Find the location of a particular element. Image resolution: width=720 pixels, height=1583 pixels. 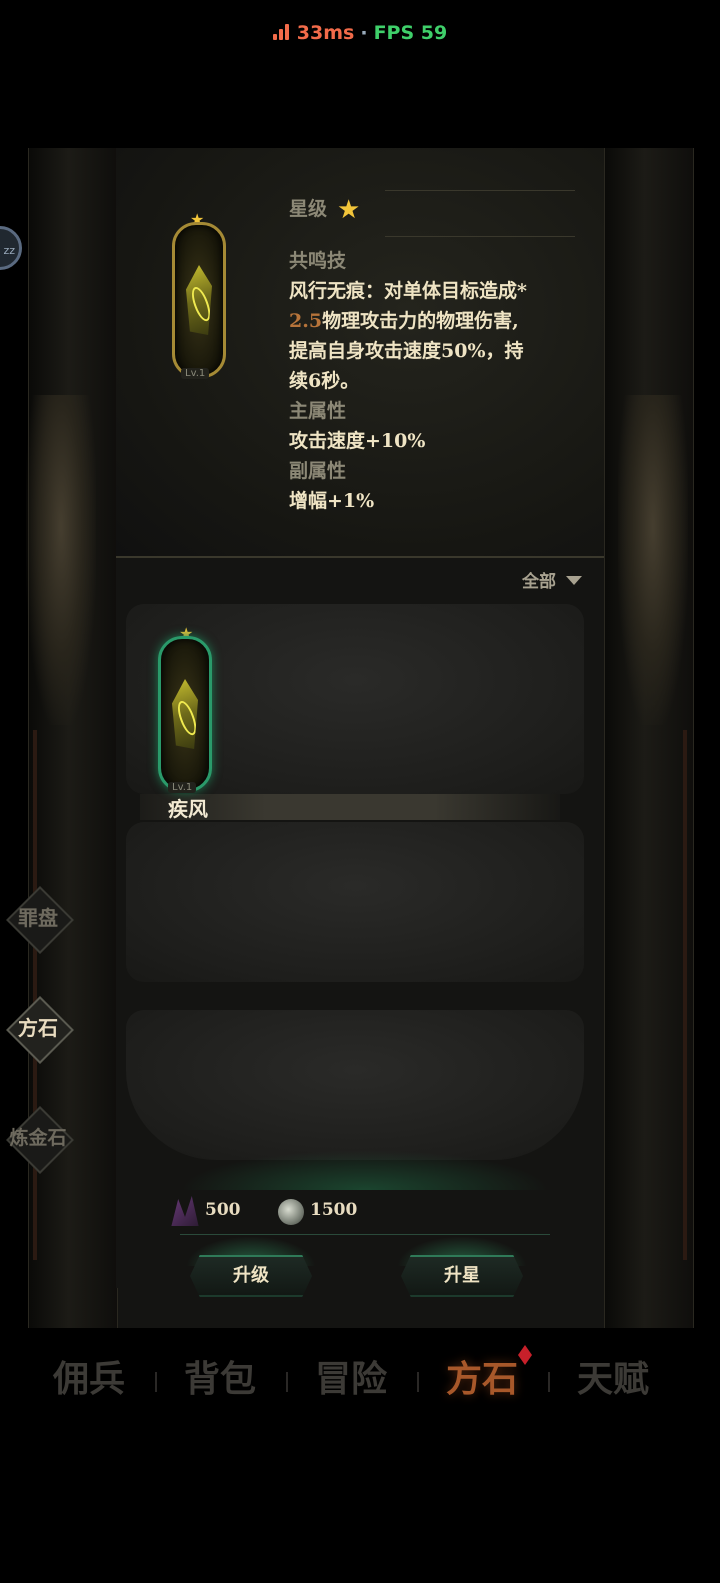

skill-desc-line1: 风行无痕：对单体目标造成* is located at coordinates (408, 291).